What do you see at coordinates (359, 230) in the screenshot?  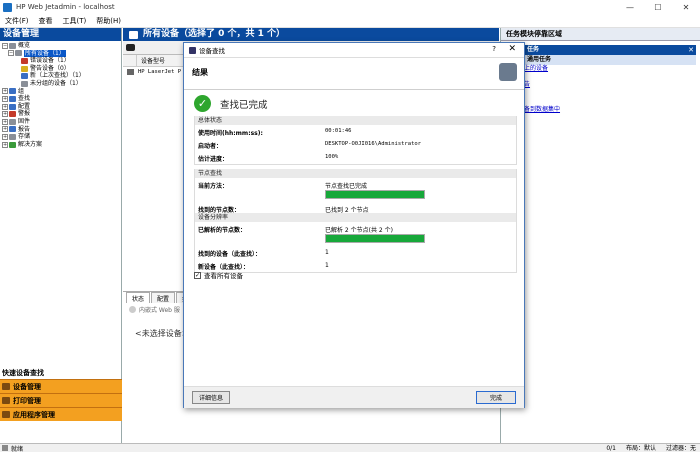 I see `row-value: 已解析 2 个节点(共 2 个)` at bounding box center [359, 230].